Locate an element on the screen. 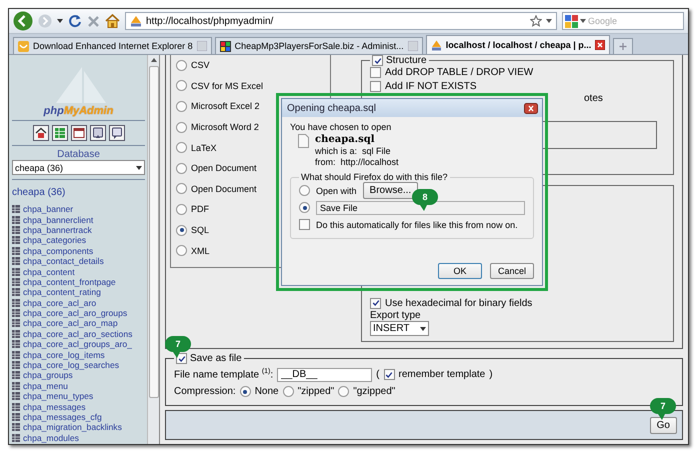  paren-text: ( is located at coordinates (378, 374).